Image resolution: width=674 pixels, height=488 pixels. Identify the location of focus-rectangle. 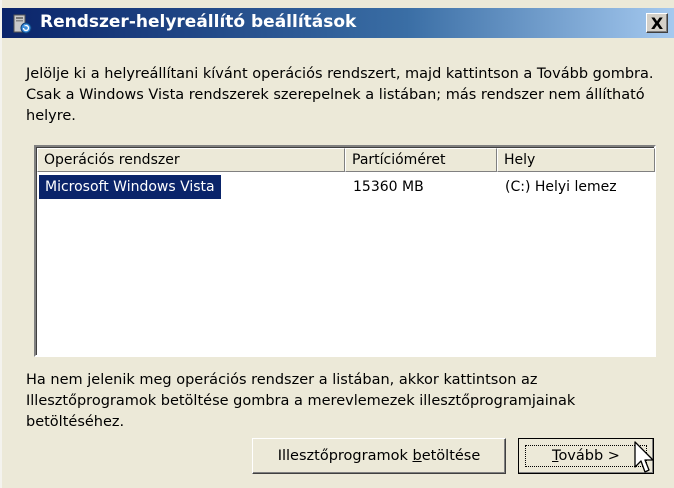
(586, 456).